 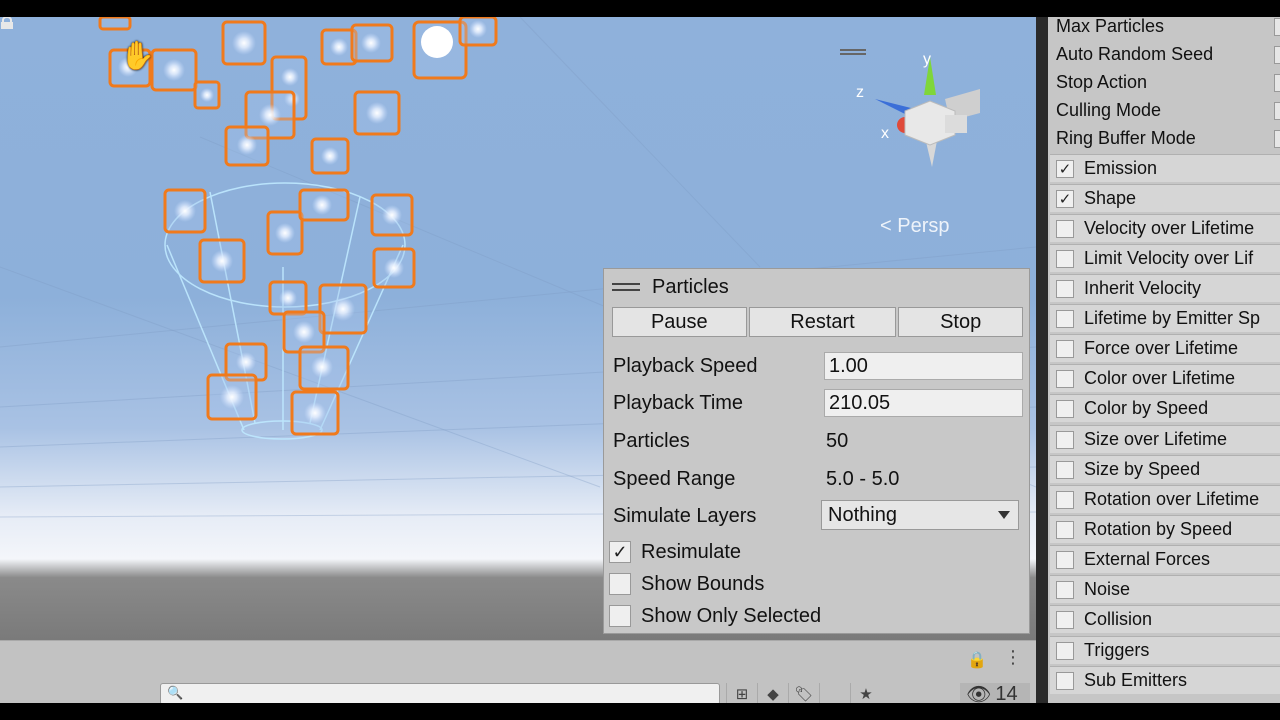 What do you see at coordinates (1165, 650) in the screenshot?
I see `module-triggers: Triggers` at bounding box center [1165, 650].